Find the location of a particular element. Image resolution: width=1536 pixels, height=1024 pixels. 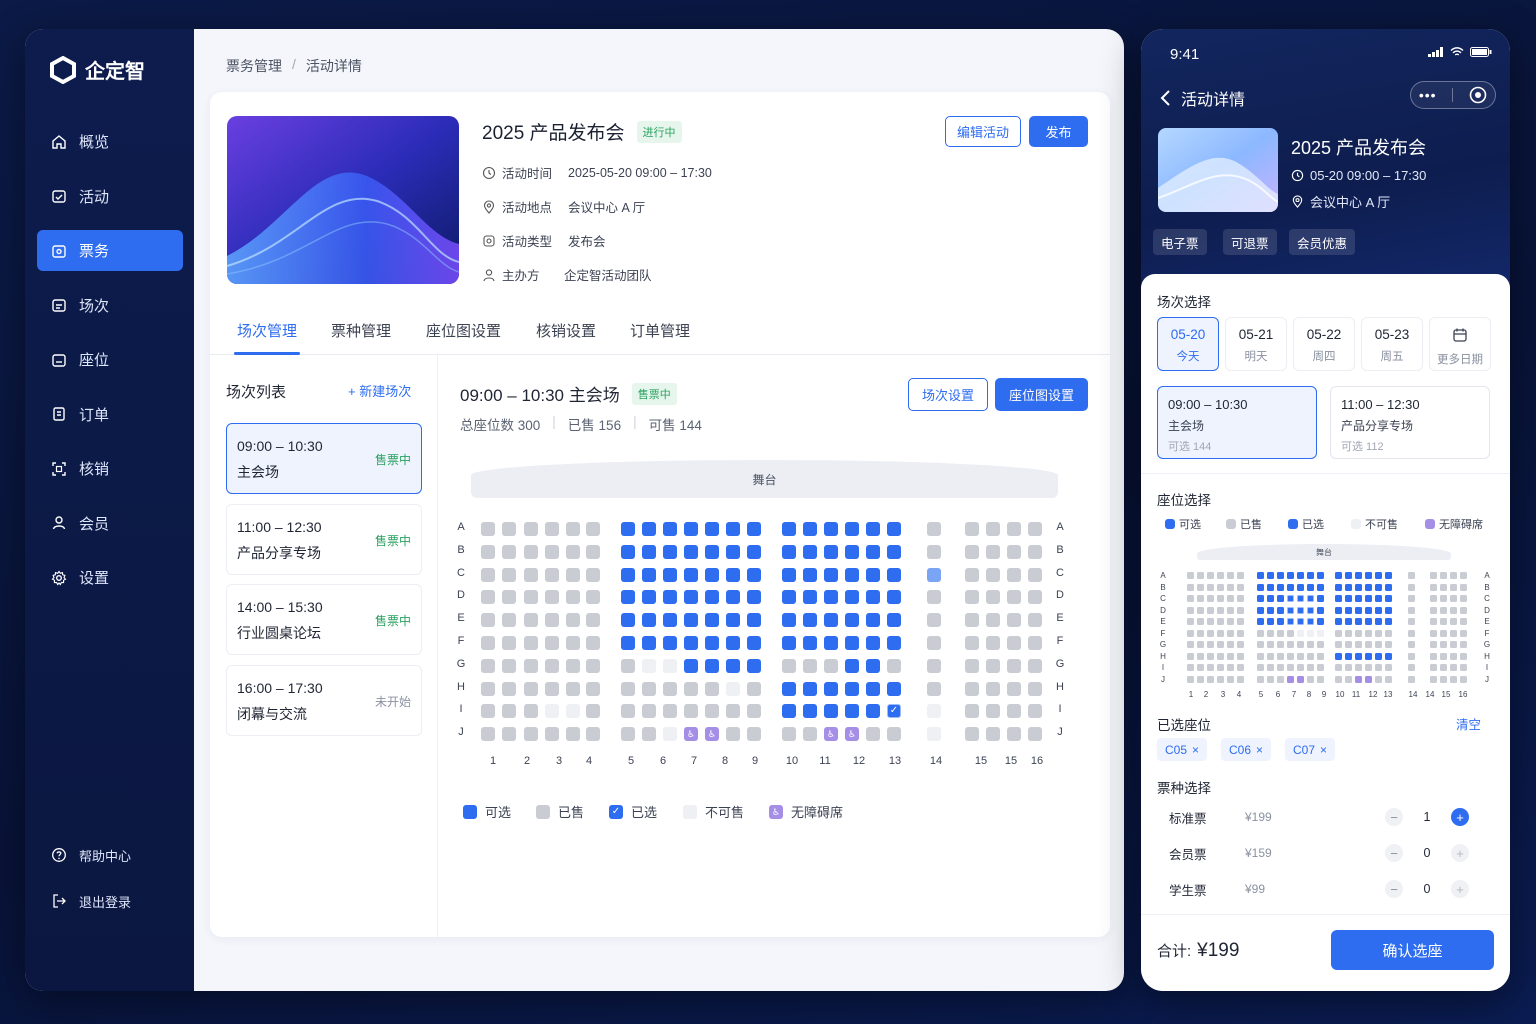

decrement-button: − is located at coordinates (1394, 853).